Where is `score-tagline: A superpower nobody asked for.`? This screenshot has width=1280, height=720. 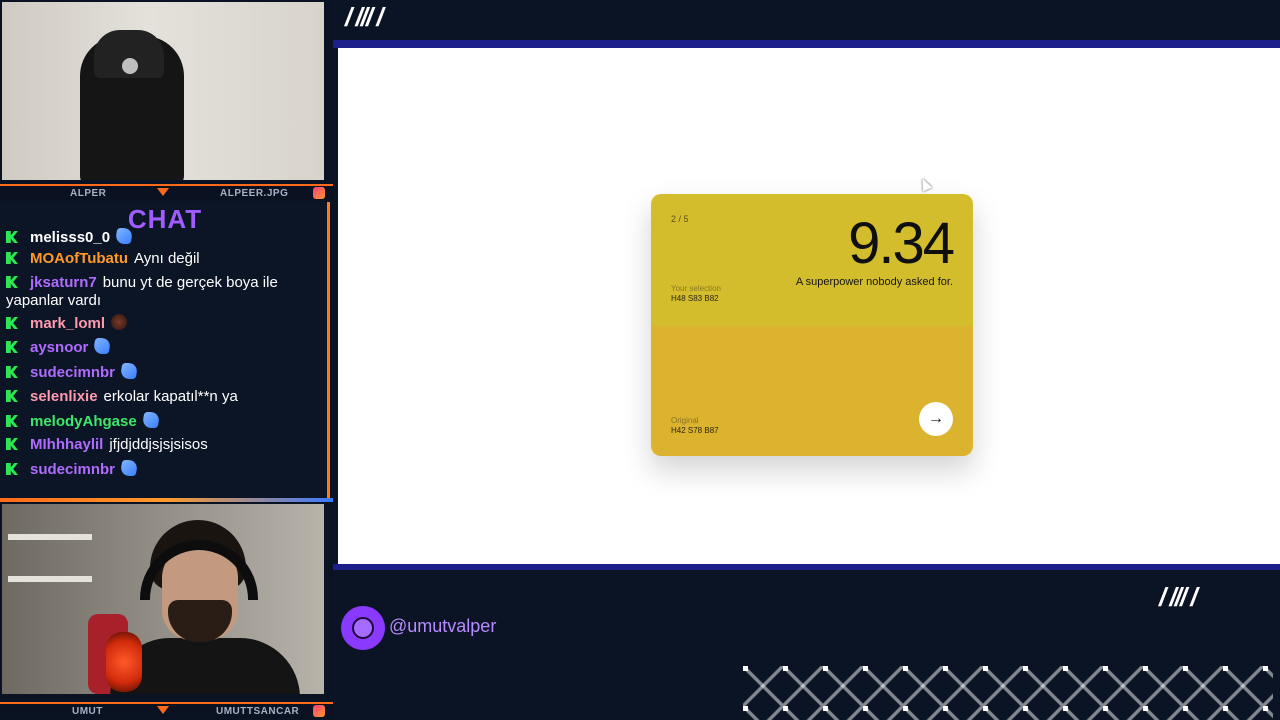 score-tagline: A superpower nobody asked for. is located at coordinates (874, 282).